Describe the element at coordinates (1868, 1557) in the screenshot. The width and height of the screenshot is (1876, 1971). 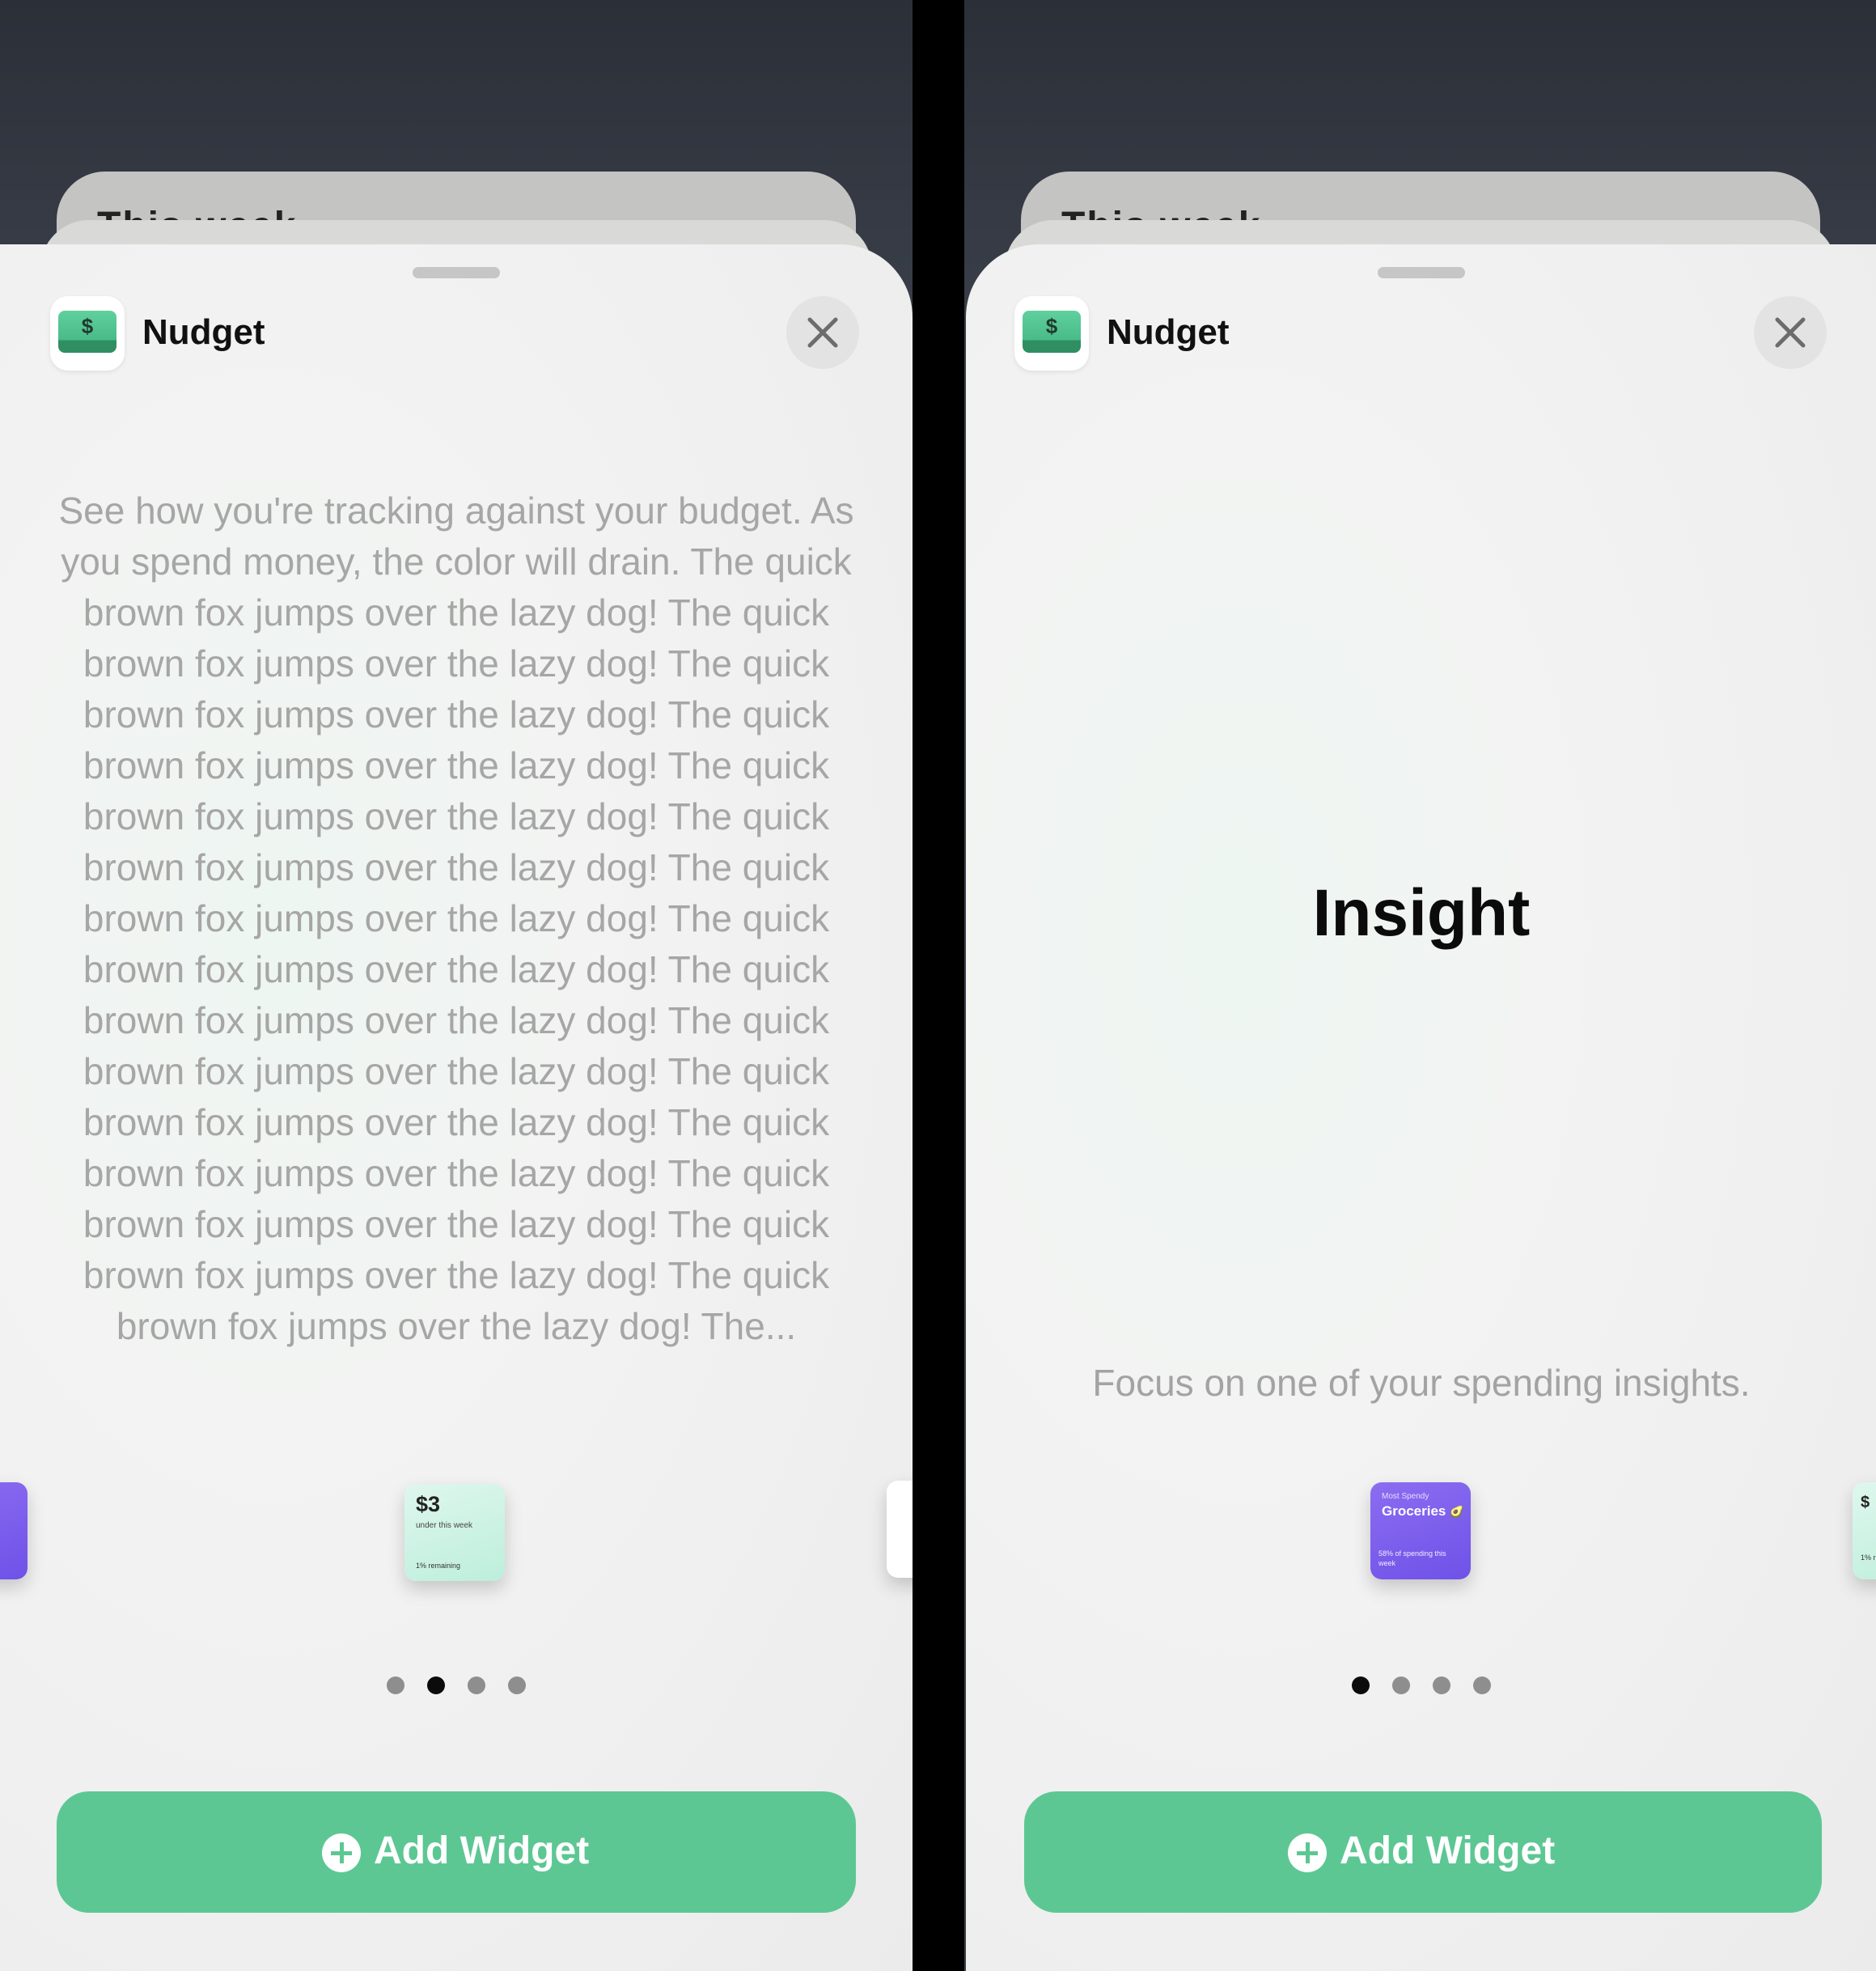
I see `widget-footer: 1% r` at that location.